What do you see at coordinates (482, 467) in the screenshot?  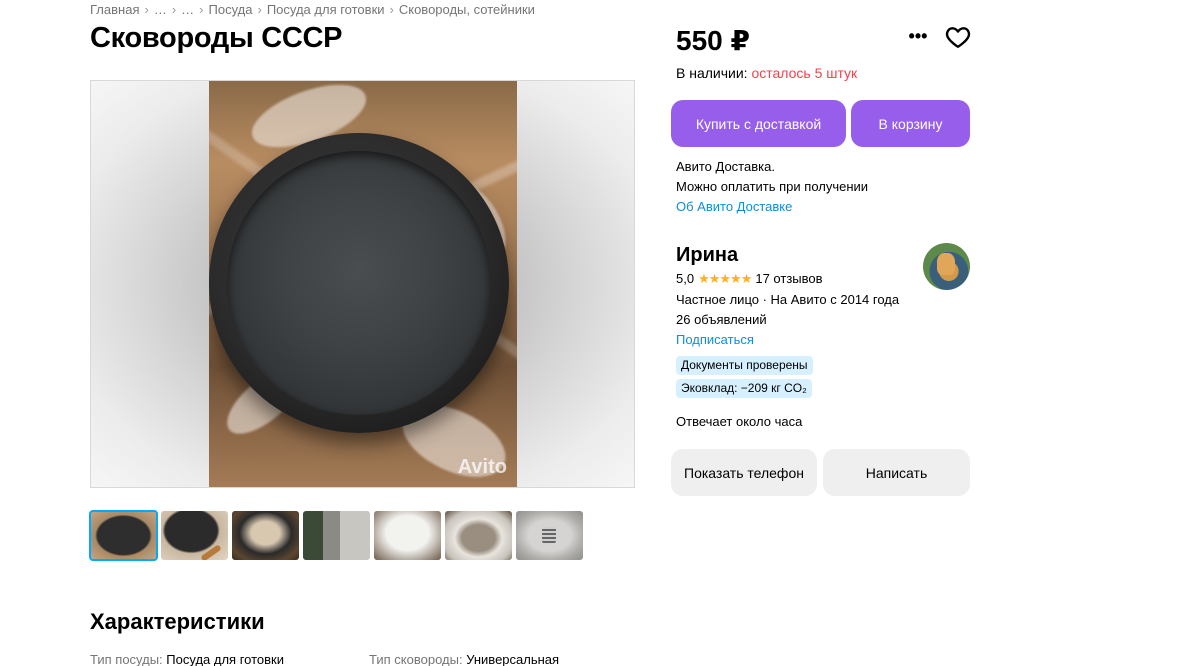 I see `avito-watermark: Avito` at bounding box center [482, 467].